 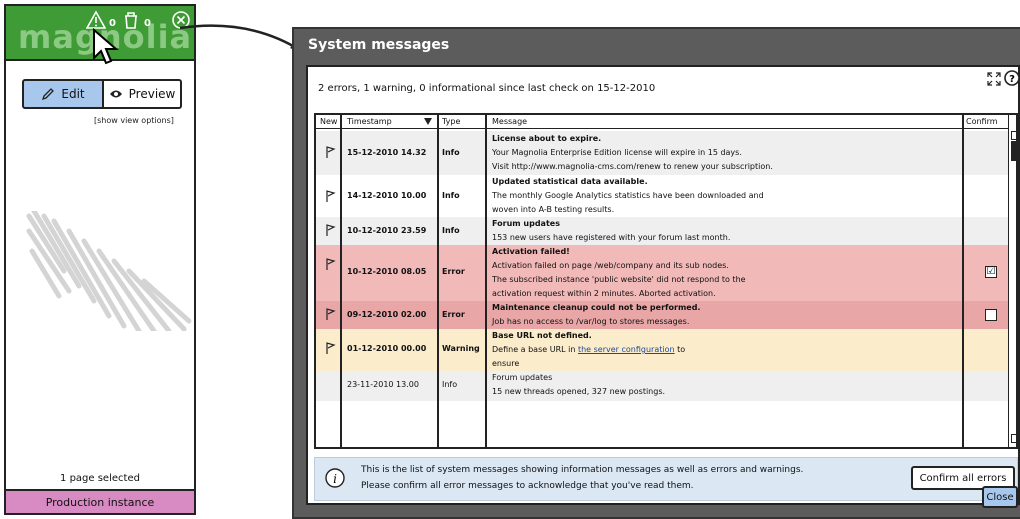 I want to click on timestamp: 23-11-2010 13.00, so click(x=383, y=384).